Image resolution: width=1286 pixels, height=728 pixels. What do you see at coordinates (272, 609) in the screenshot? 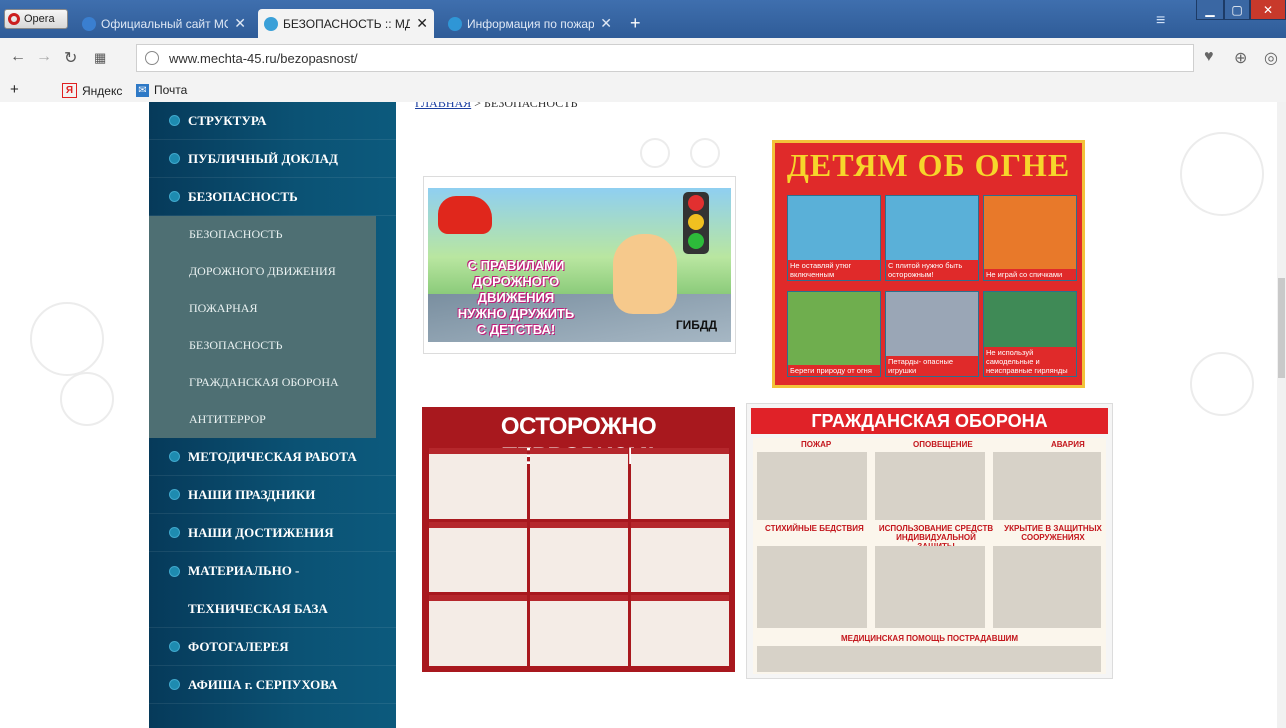
I see `sidebar-item-material-base-cont: ТЕХНИЧЕСКАЯ БАЗА` at bounding box center [272, 609].